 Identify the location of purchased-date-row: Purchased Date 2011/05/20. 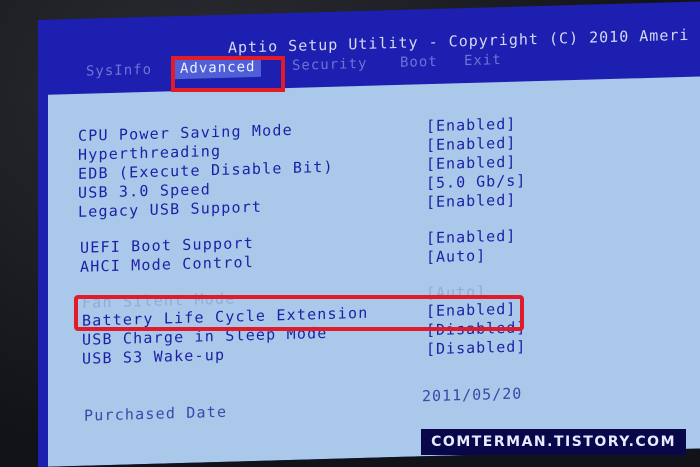
(384, 405).